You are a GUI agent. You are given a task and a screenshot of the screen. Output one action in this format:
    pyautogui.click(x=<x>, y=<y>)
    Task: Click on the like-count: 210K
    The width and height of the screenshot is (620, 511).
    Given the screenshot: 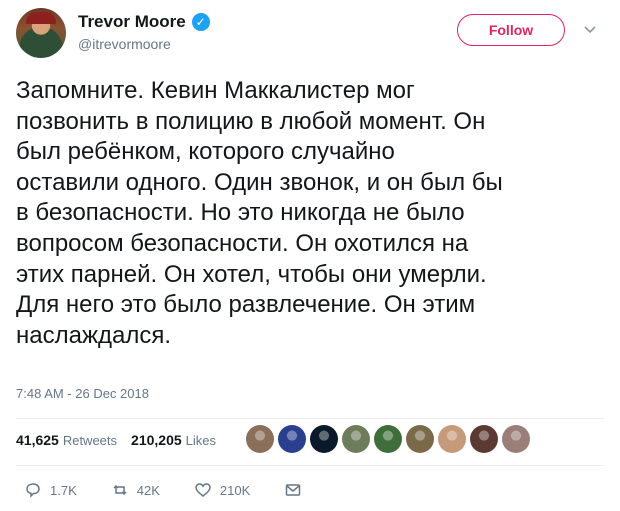 What is the action you would take?
    pyautogui.click(x=235, y=490)
    